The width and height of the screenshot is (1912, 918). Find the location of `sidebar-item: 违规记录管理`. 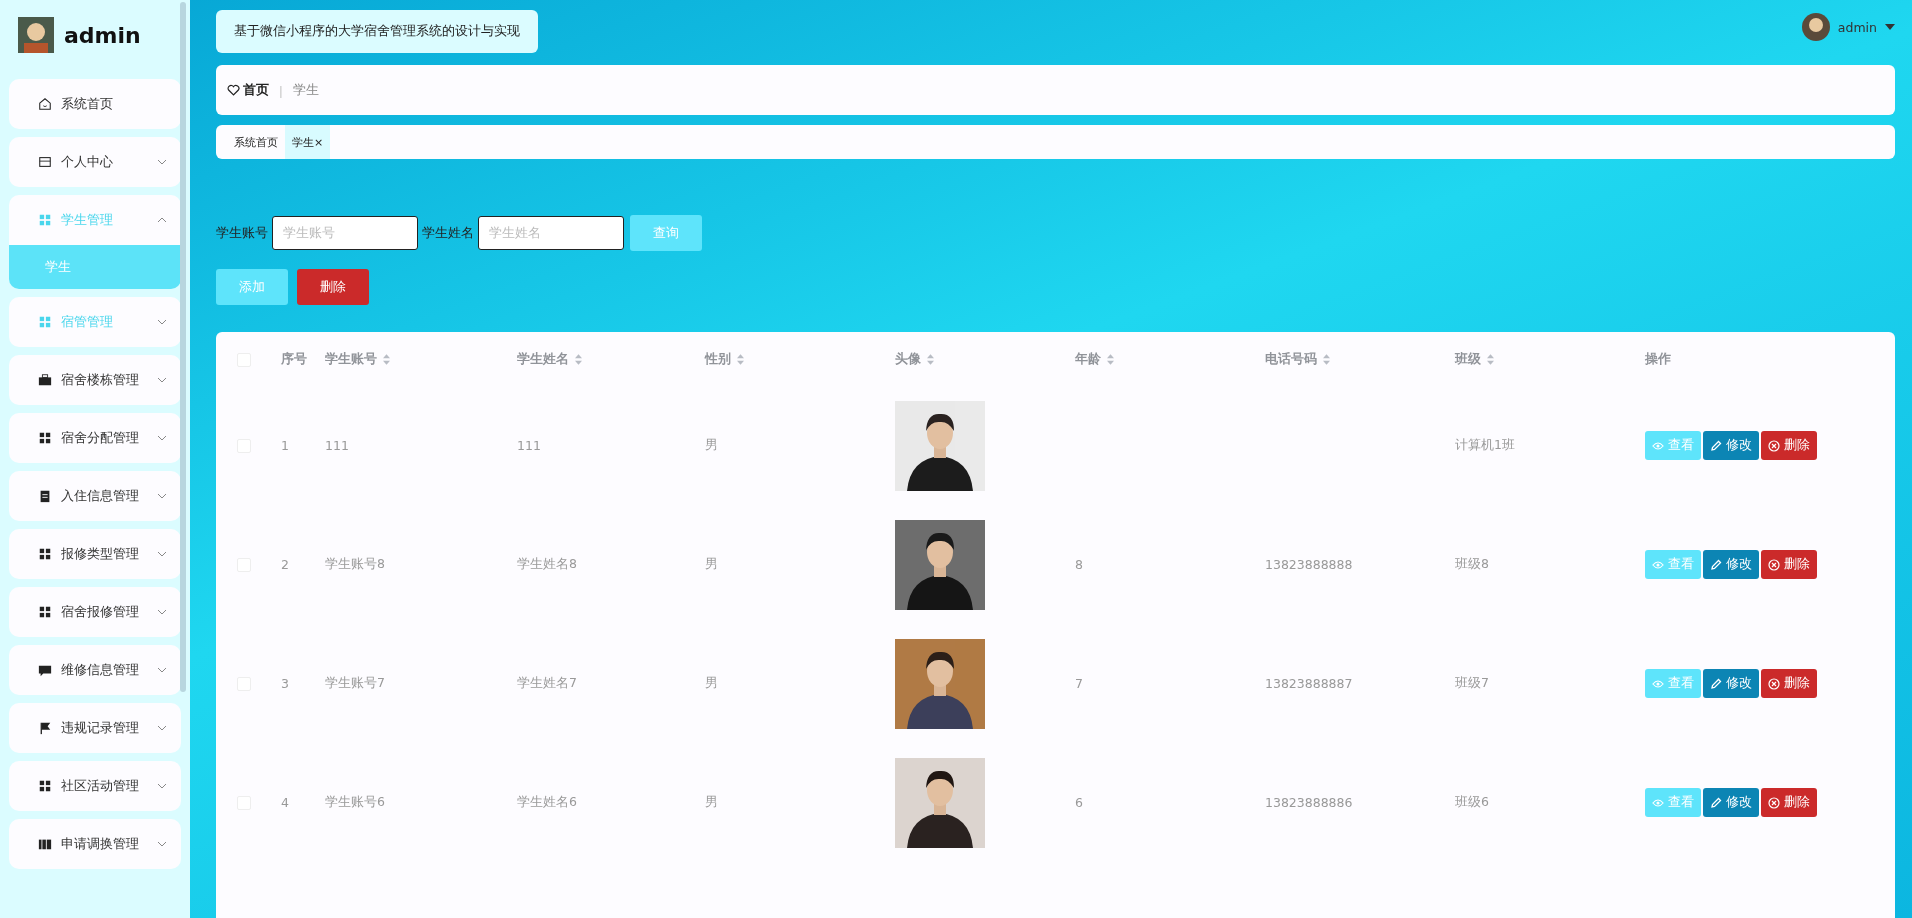

sidebar-item: 违规记录管理 is located at coordinates (95, 728).